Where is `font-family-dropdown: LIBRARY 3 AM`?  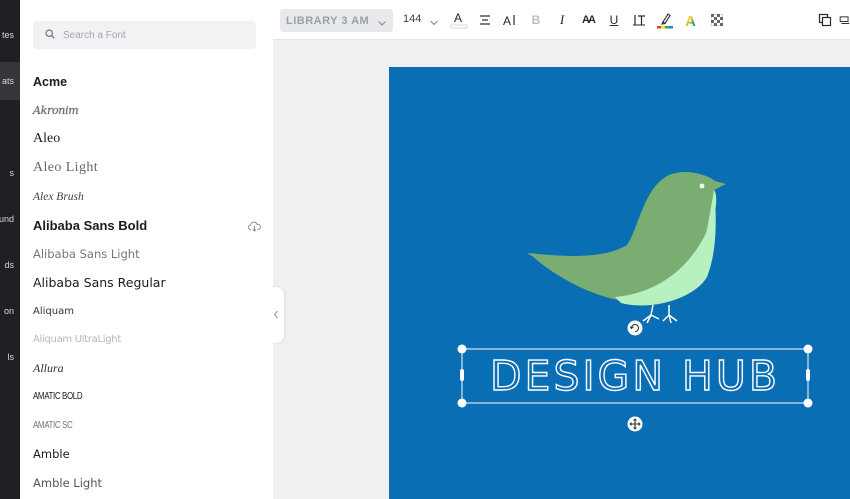 font-family-dropdown: LIBRARY 3 AM is located at coordinates (336, 20).